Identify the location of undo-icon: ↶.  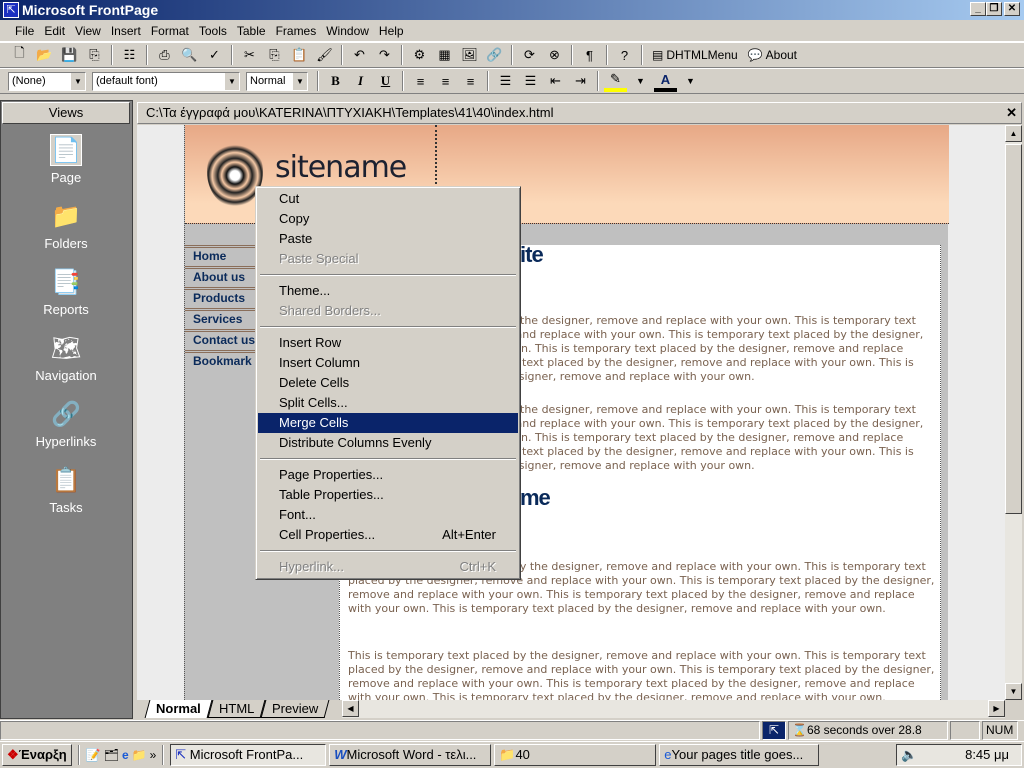
(359, 55).